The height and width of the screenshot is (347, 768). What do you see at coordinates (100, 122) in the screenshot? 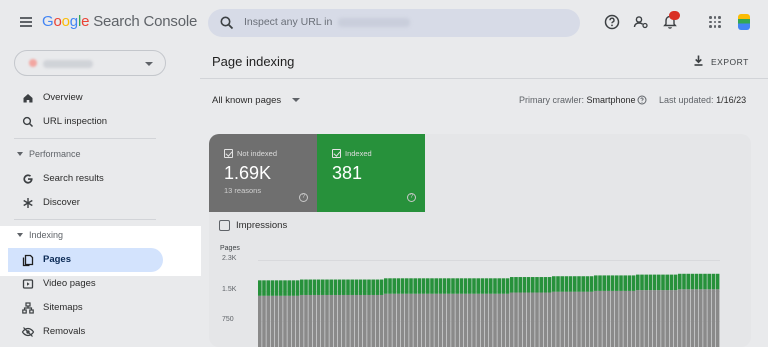
I see `nav-url-inspection: URL inspection` at bounding box center [100, 122].